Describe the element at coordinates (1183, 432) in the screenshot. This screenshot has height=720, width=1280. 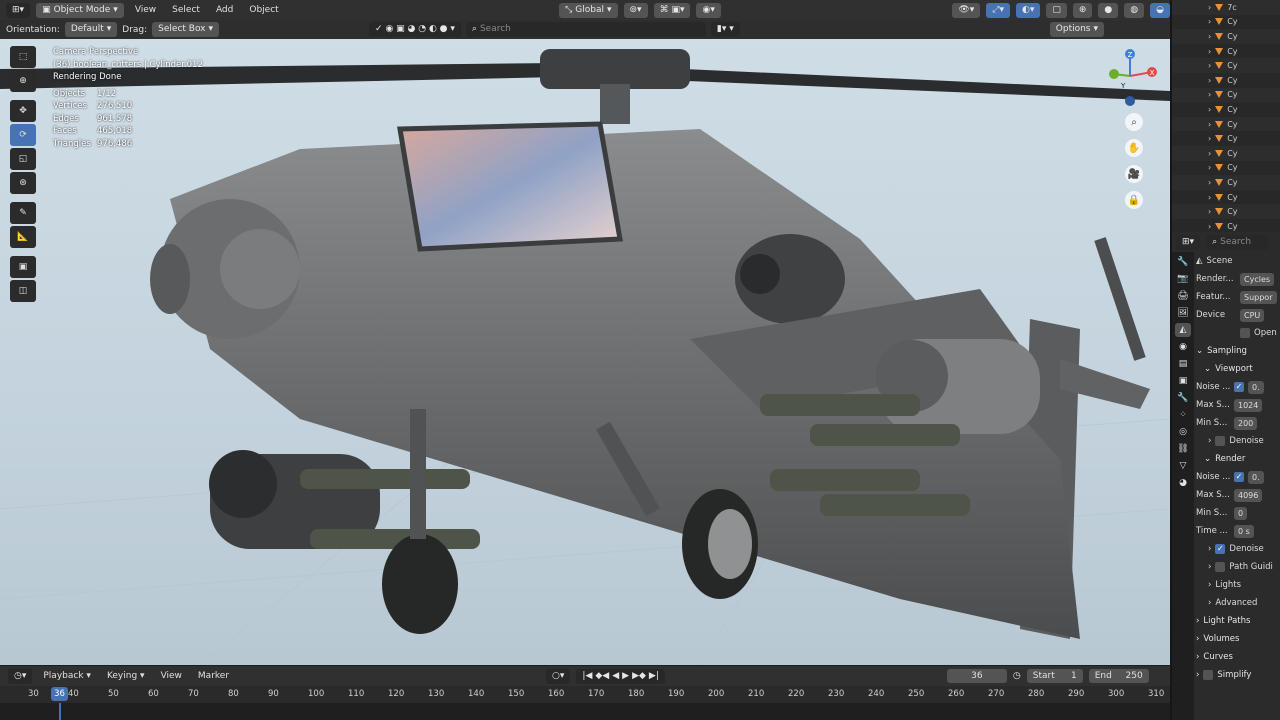
I see `physics-tab-icon: ◎` at that location.